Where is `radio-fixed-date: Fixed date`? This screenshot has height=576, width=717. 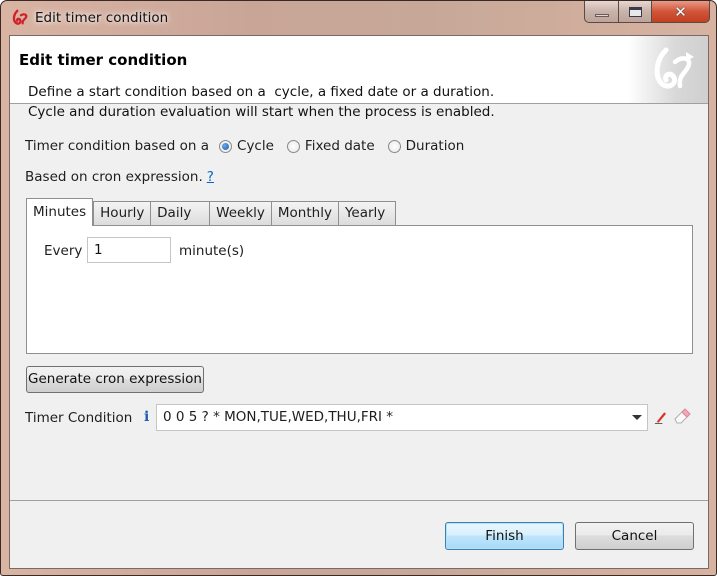 radio-fixed-date: Fixed date is located at coordinates (324, 146).